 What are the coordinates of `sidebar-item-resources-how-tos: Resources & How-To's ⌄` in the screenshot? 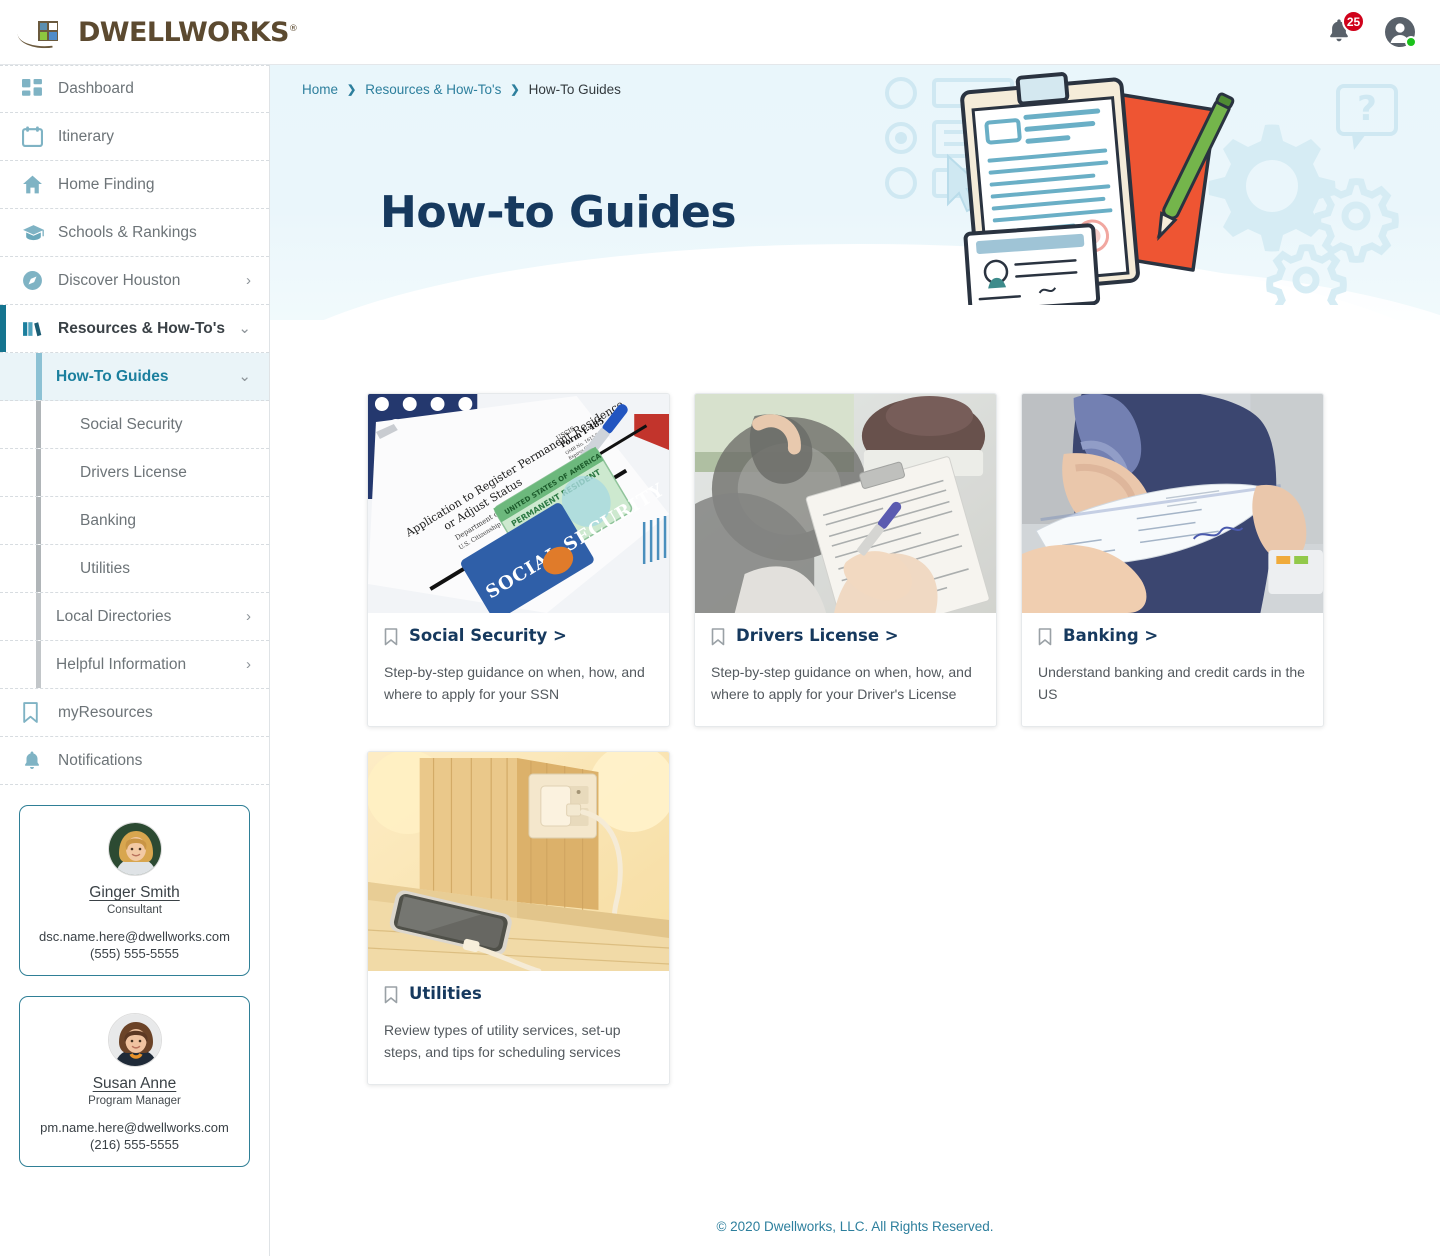 It's located at (134, 329).